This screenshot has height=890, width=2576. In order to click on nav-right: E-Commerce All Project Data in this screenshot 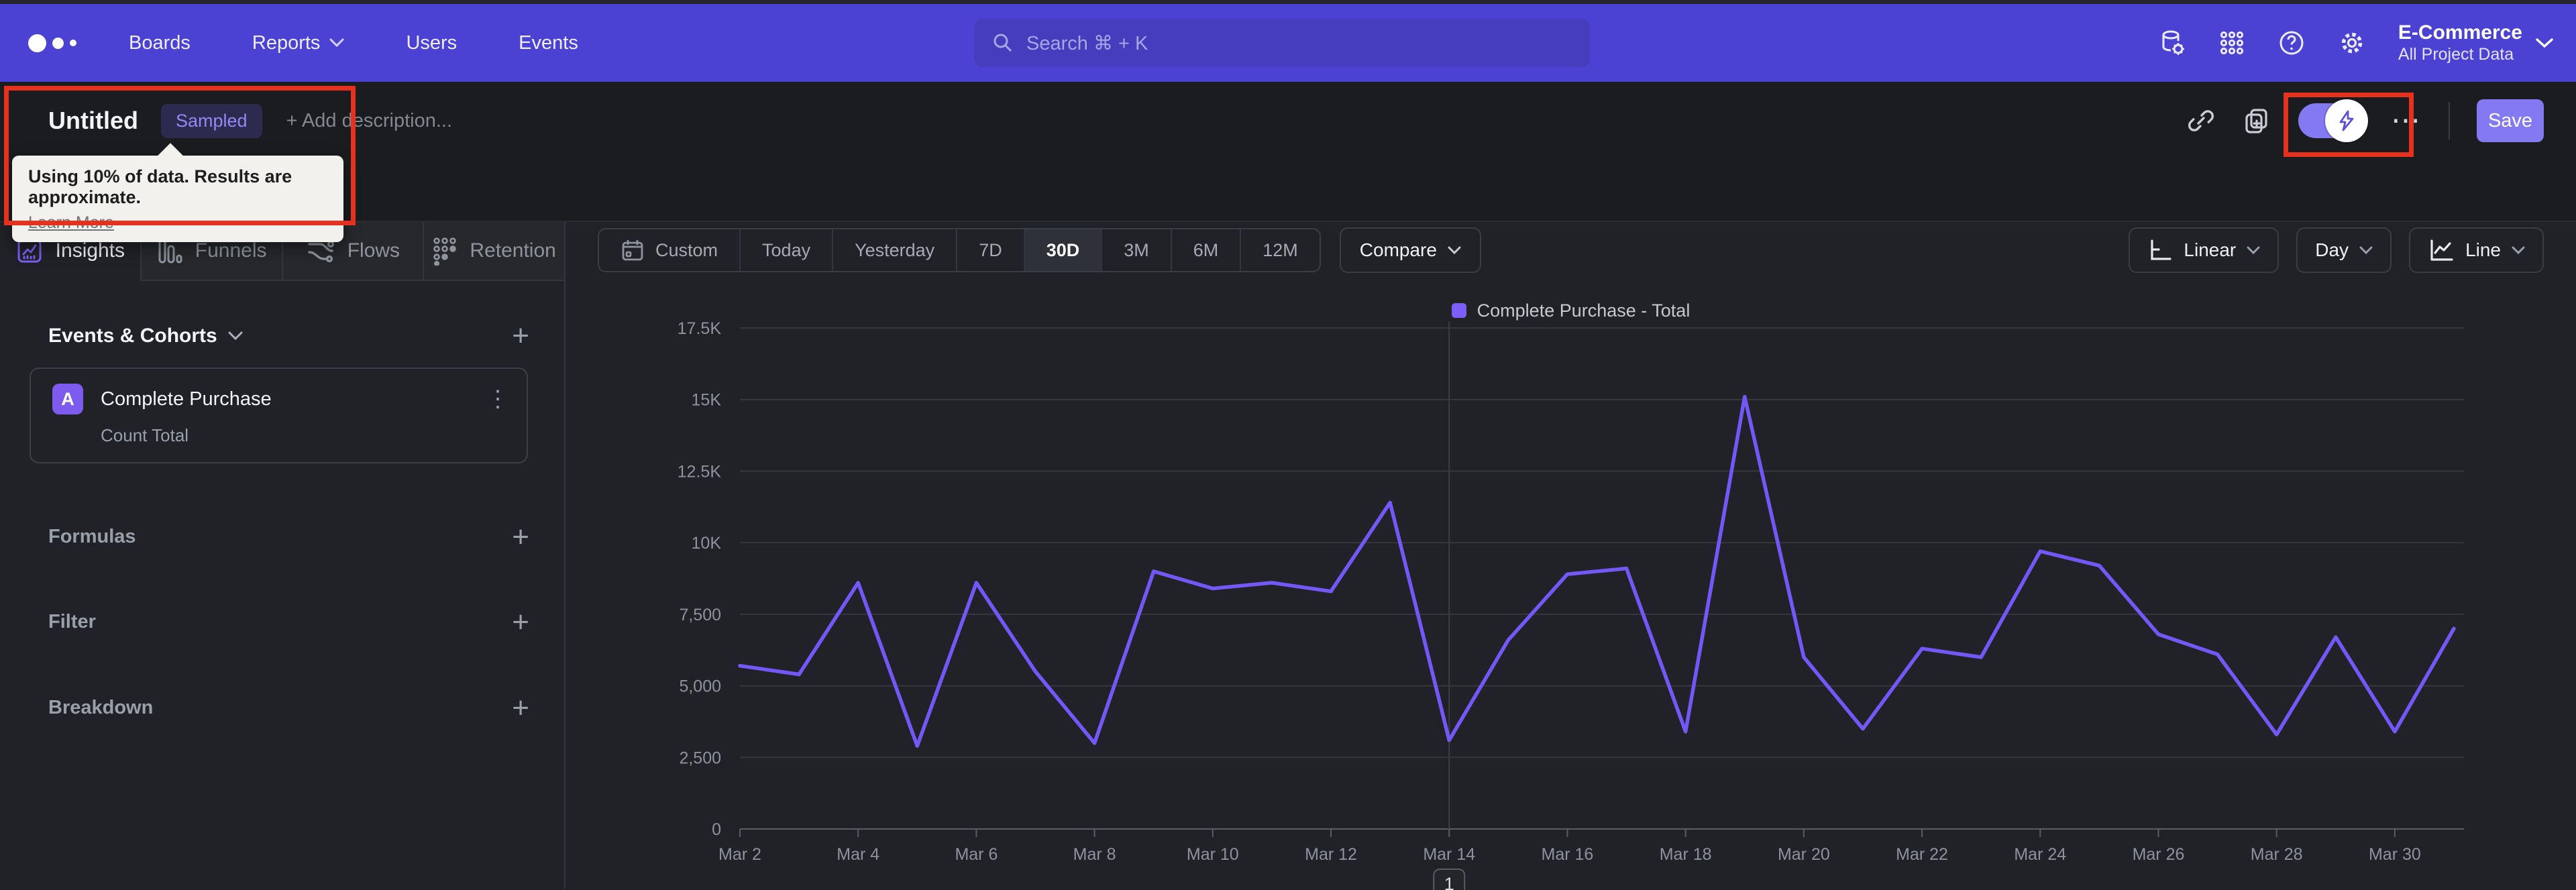, I will do `click(2355, 43)`.